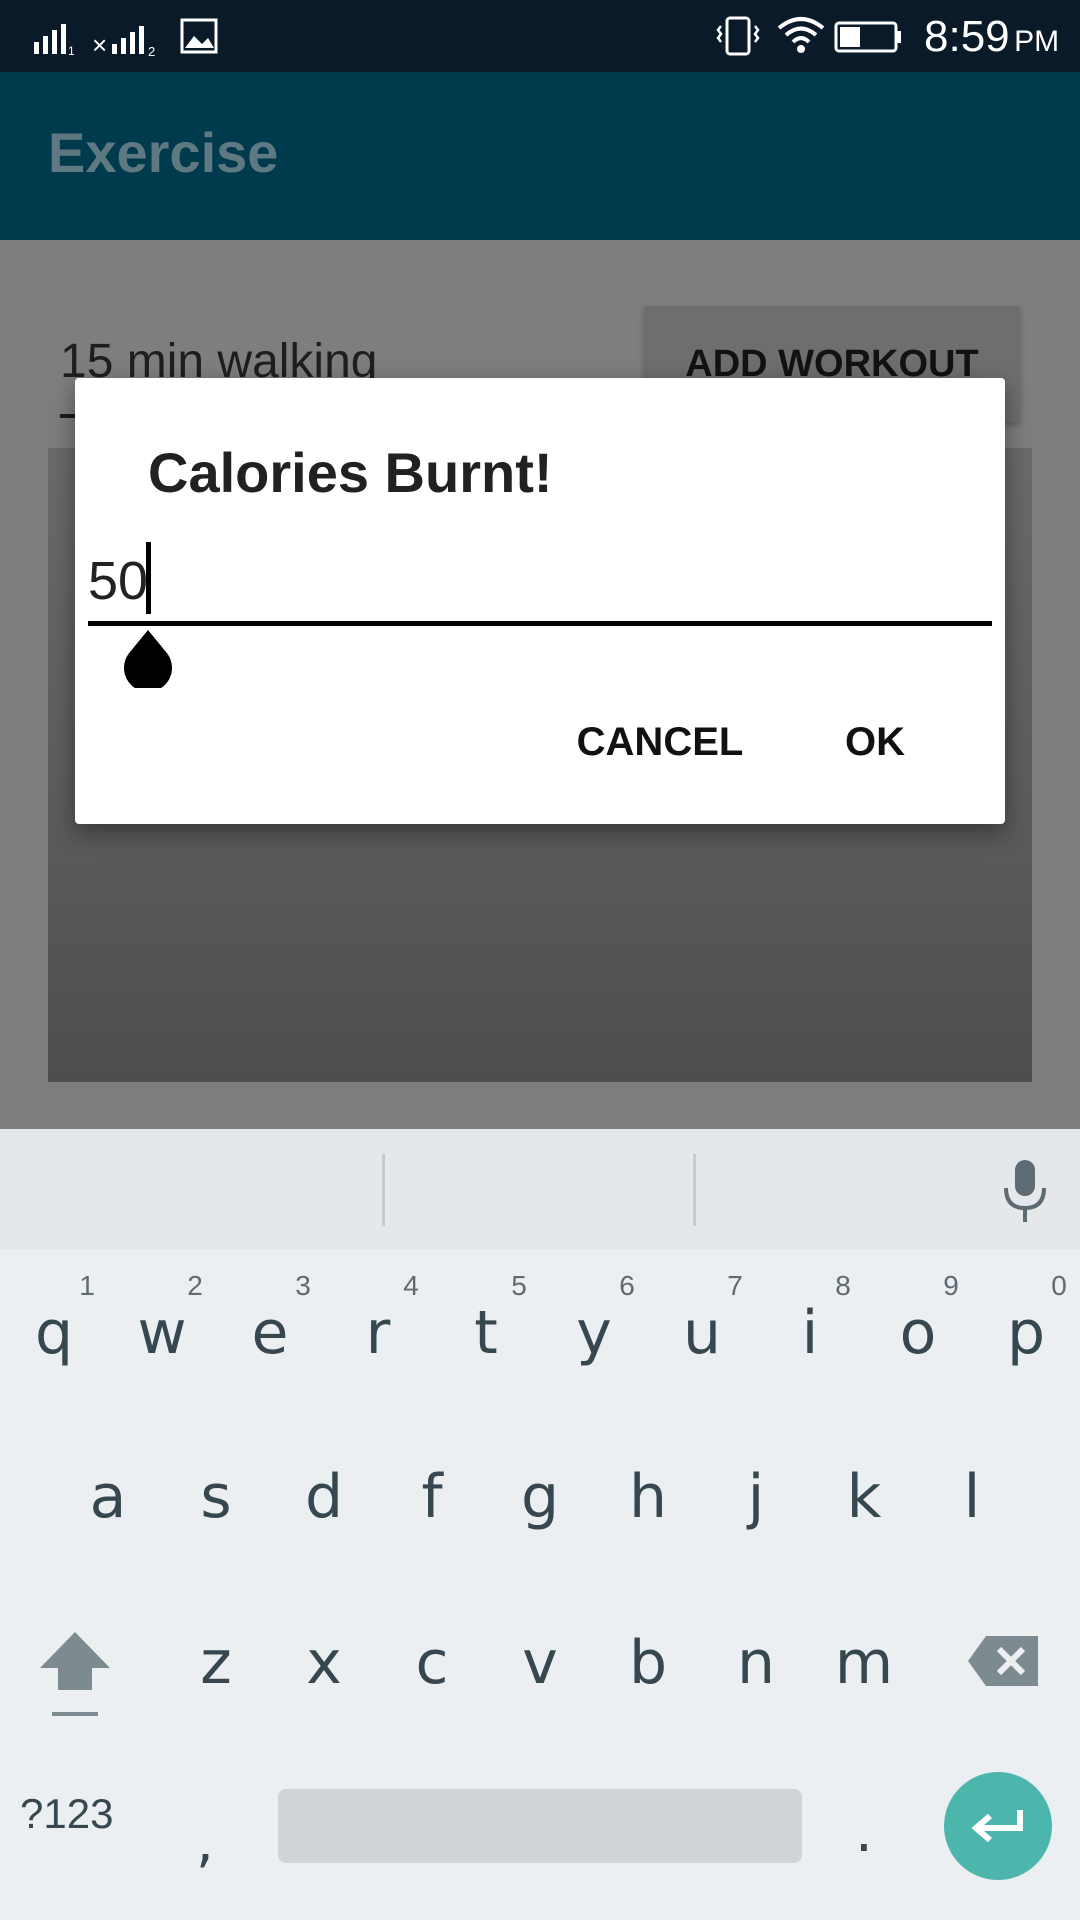 The height and width of the screenshot is (1920, 1080). What do you see at coordinates (324, 1497) in the screenshot?
I see `key-d: d` at bounding box center [324, 1497].